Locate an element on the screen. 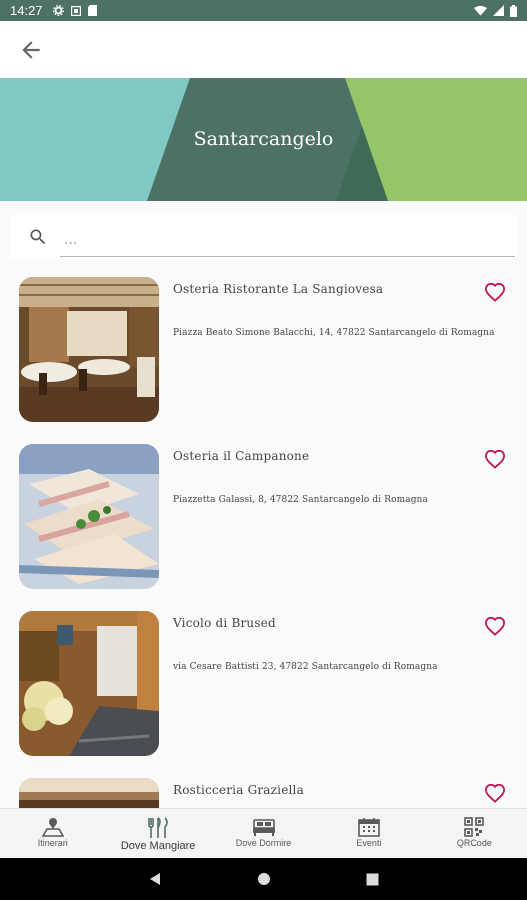 The image size is (527, 900). recents-square-icon is located at coordinates (372, 879).